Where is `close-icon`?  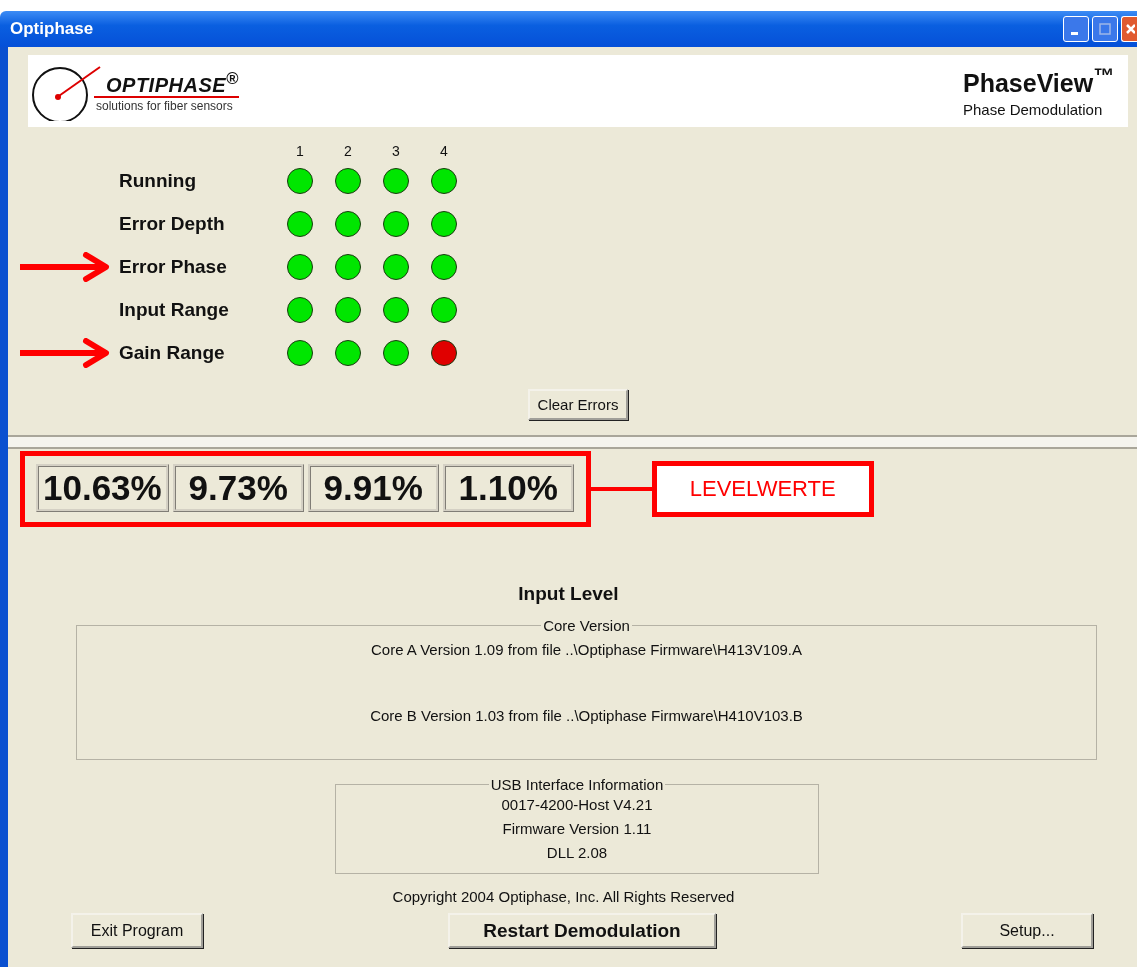 close-icon is located at coordinates (1129, 29).